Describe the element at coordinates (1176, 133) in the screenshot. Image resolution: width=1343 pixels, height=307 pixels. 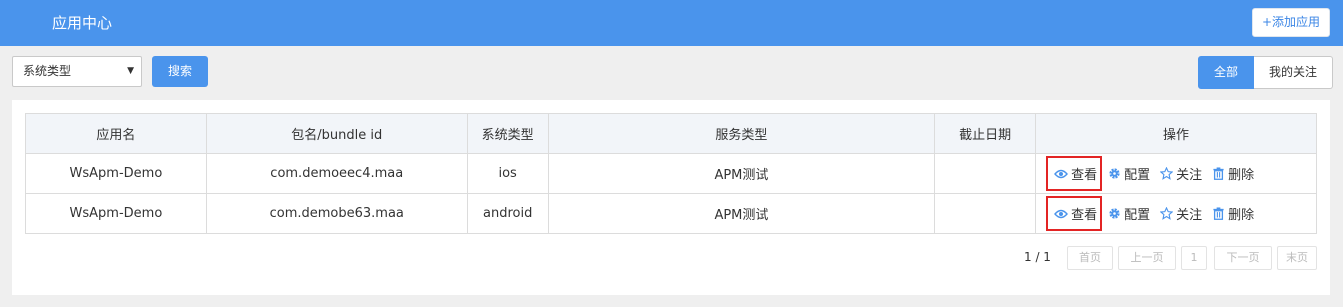
I see `column-header-actions: 操作` at that location.